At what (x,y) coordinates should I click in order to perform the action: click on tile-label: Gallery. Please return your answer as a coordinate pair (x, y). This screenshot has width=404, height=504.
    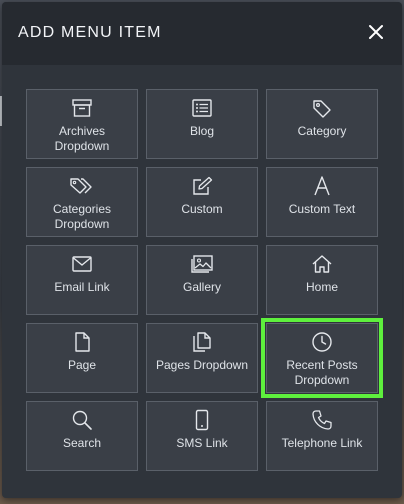
    Looking at the image, I should click on (201, 287).